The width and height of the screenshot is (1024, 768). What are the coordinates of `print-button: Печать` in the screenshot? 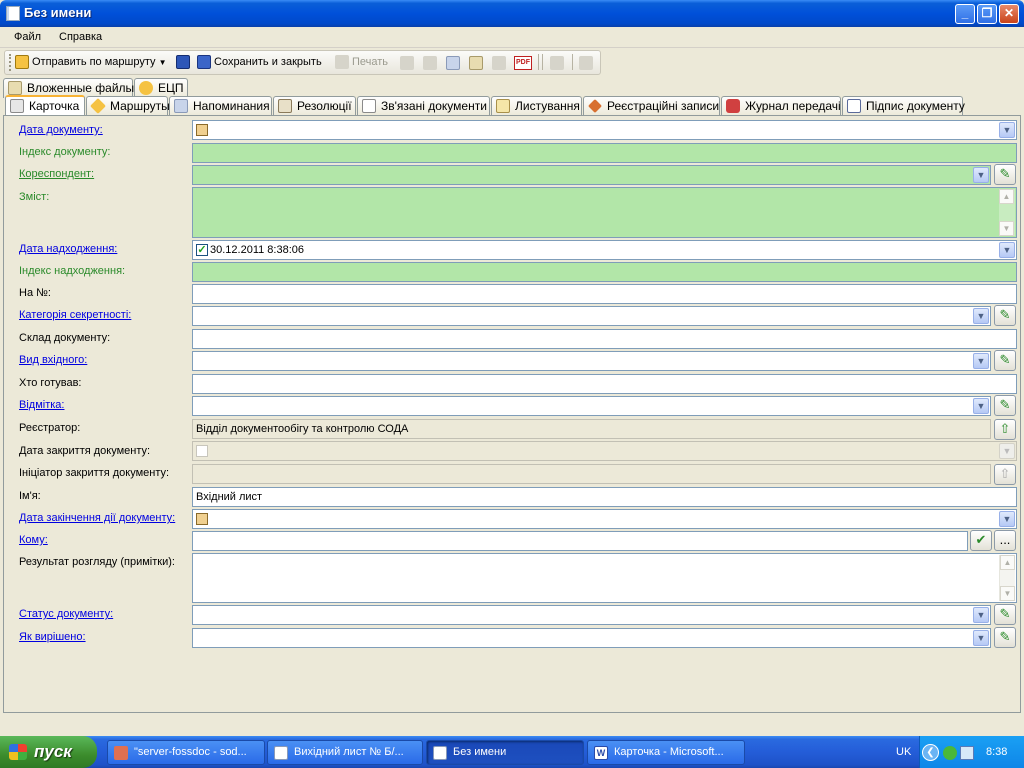 It's located at (361, 62).